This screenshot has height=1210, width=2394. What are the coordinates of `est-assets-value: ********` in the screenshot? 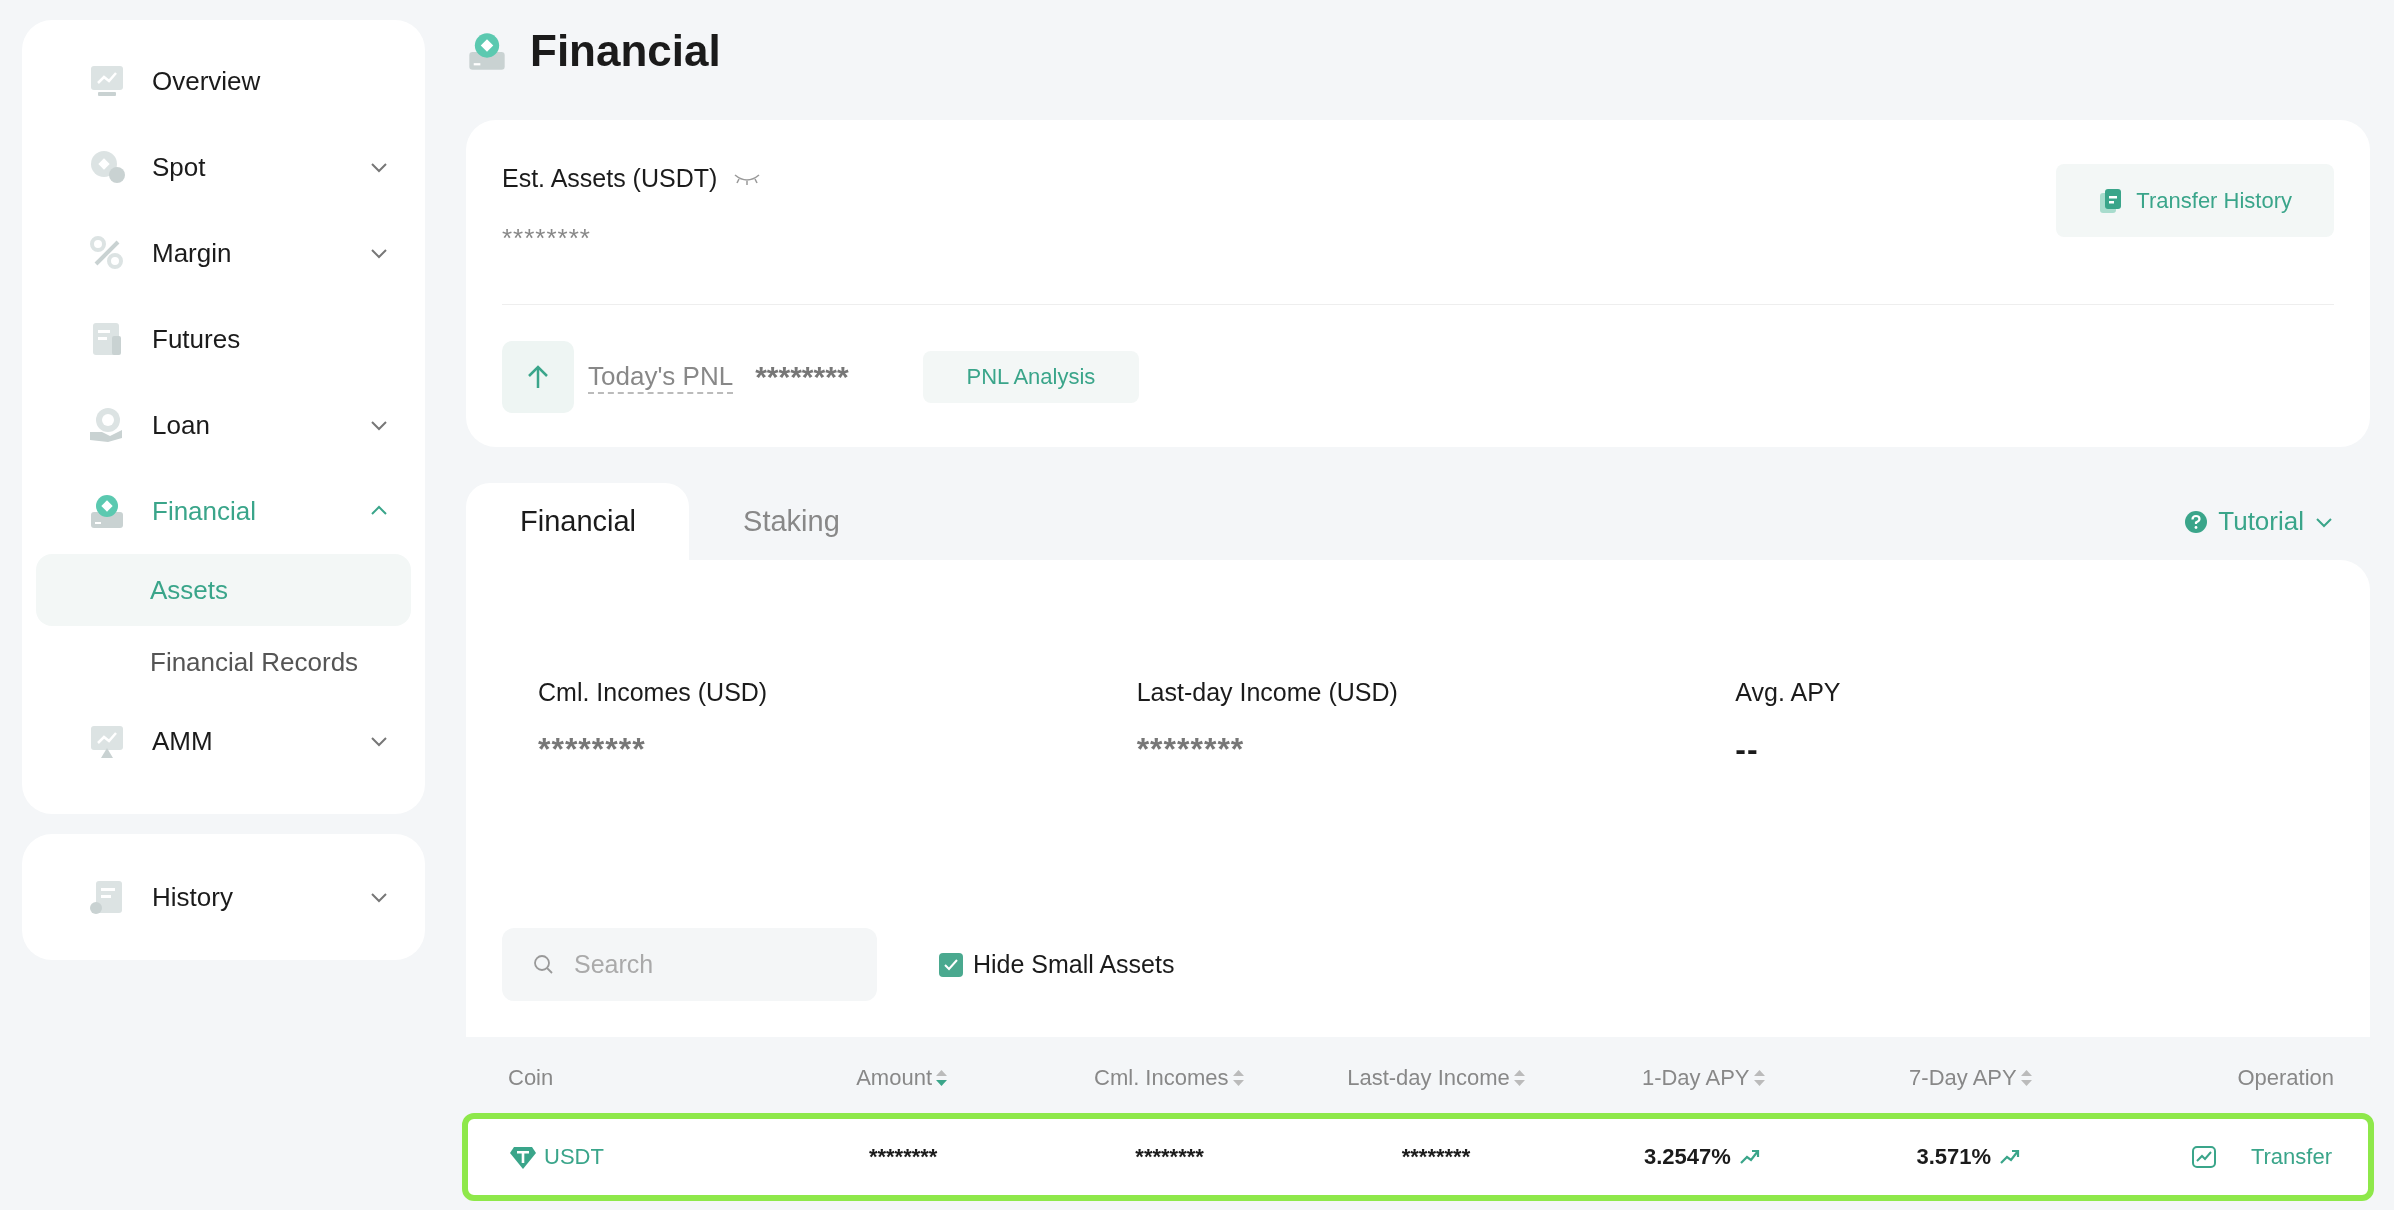 It's located at (547, 238).